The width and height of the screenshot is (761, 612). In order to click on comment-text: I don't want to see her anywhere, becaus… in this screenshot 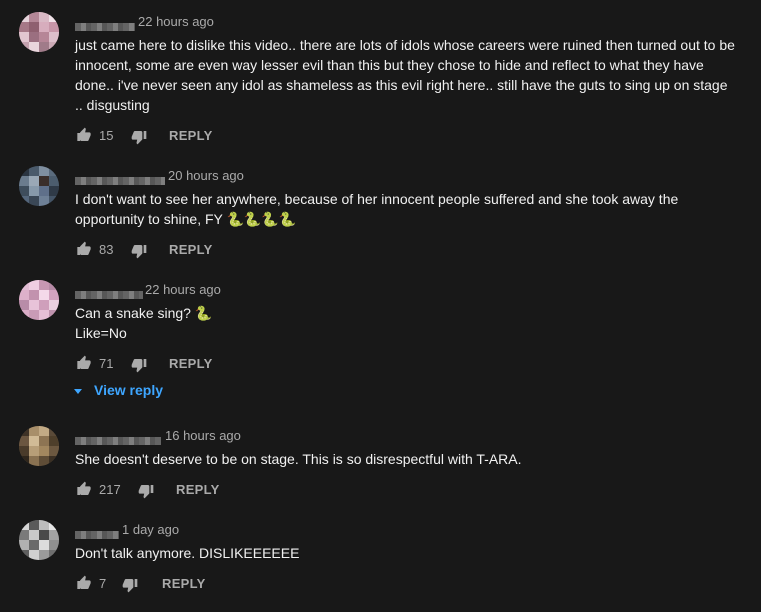, I will do `click(405, 209)`.